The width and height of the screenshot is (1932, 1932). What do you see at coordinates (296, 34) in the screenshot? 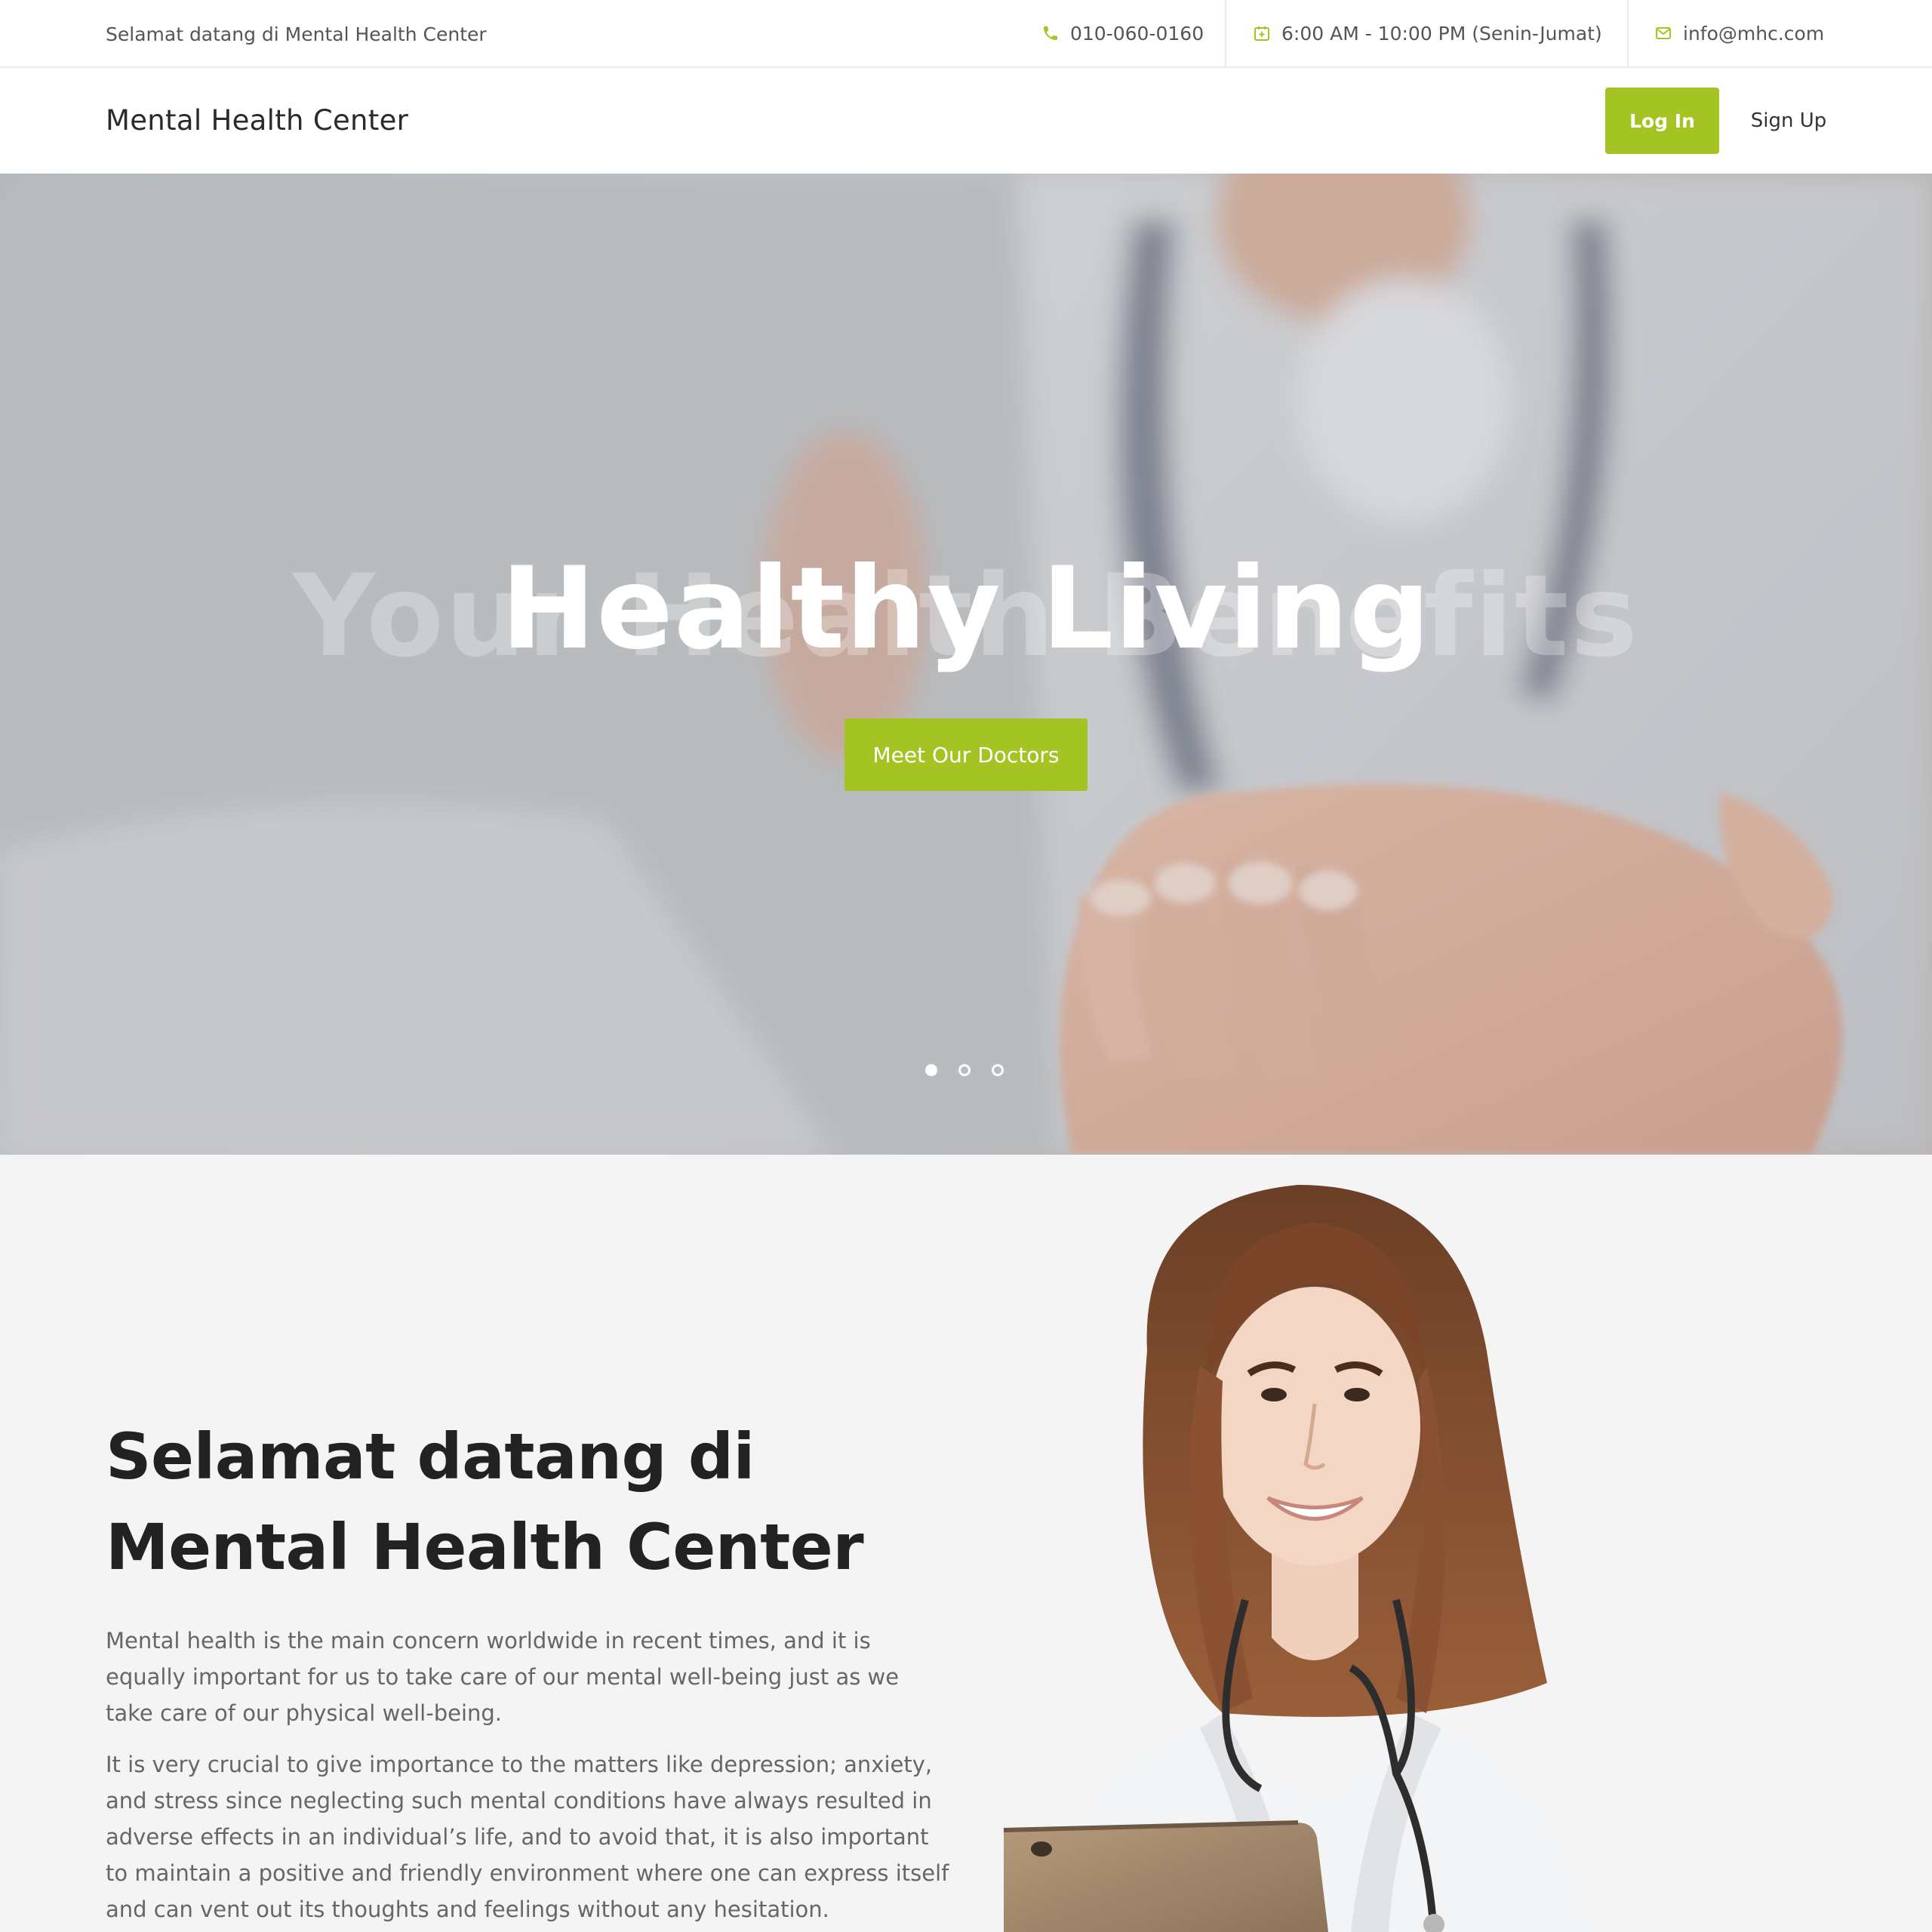
I see `welcome-message: Selamat datang di Mental Health Center` at bounding box center [296, 34].